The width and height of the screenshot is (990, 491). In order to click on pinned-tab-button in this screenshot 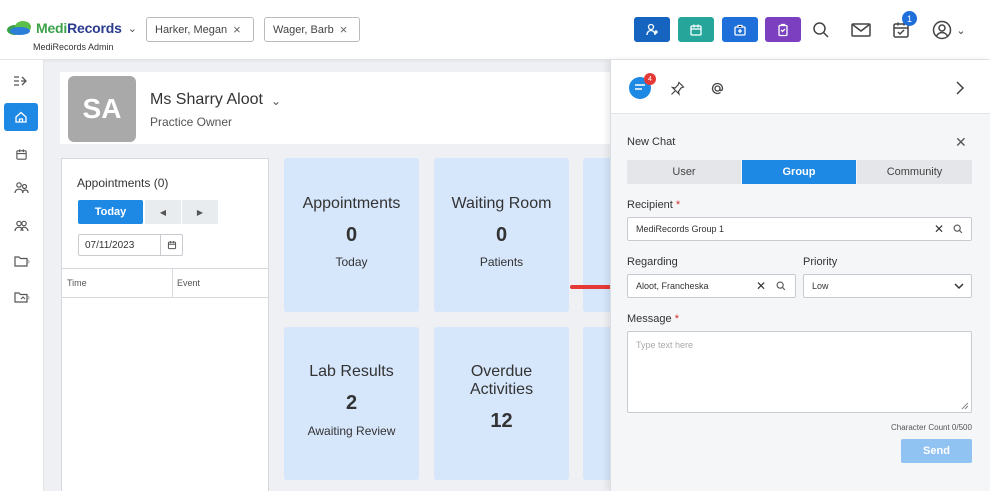, I will do `click(677, 88)`.